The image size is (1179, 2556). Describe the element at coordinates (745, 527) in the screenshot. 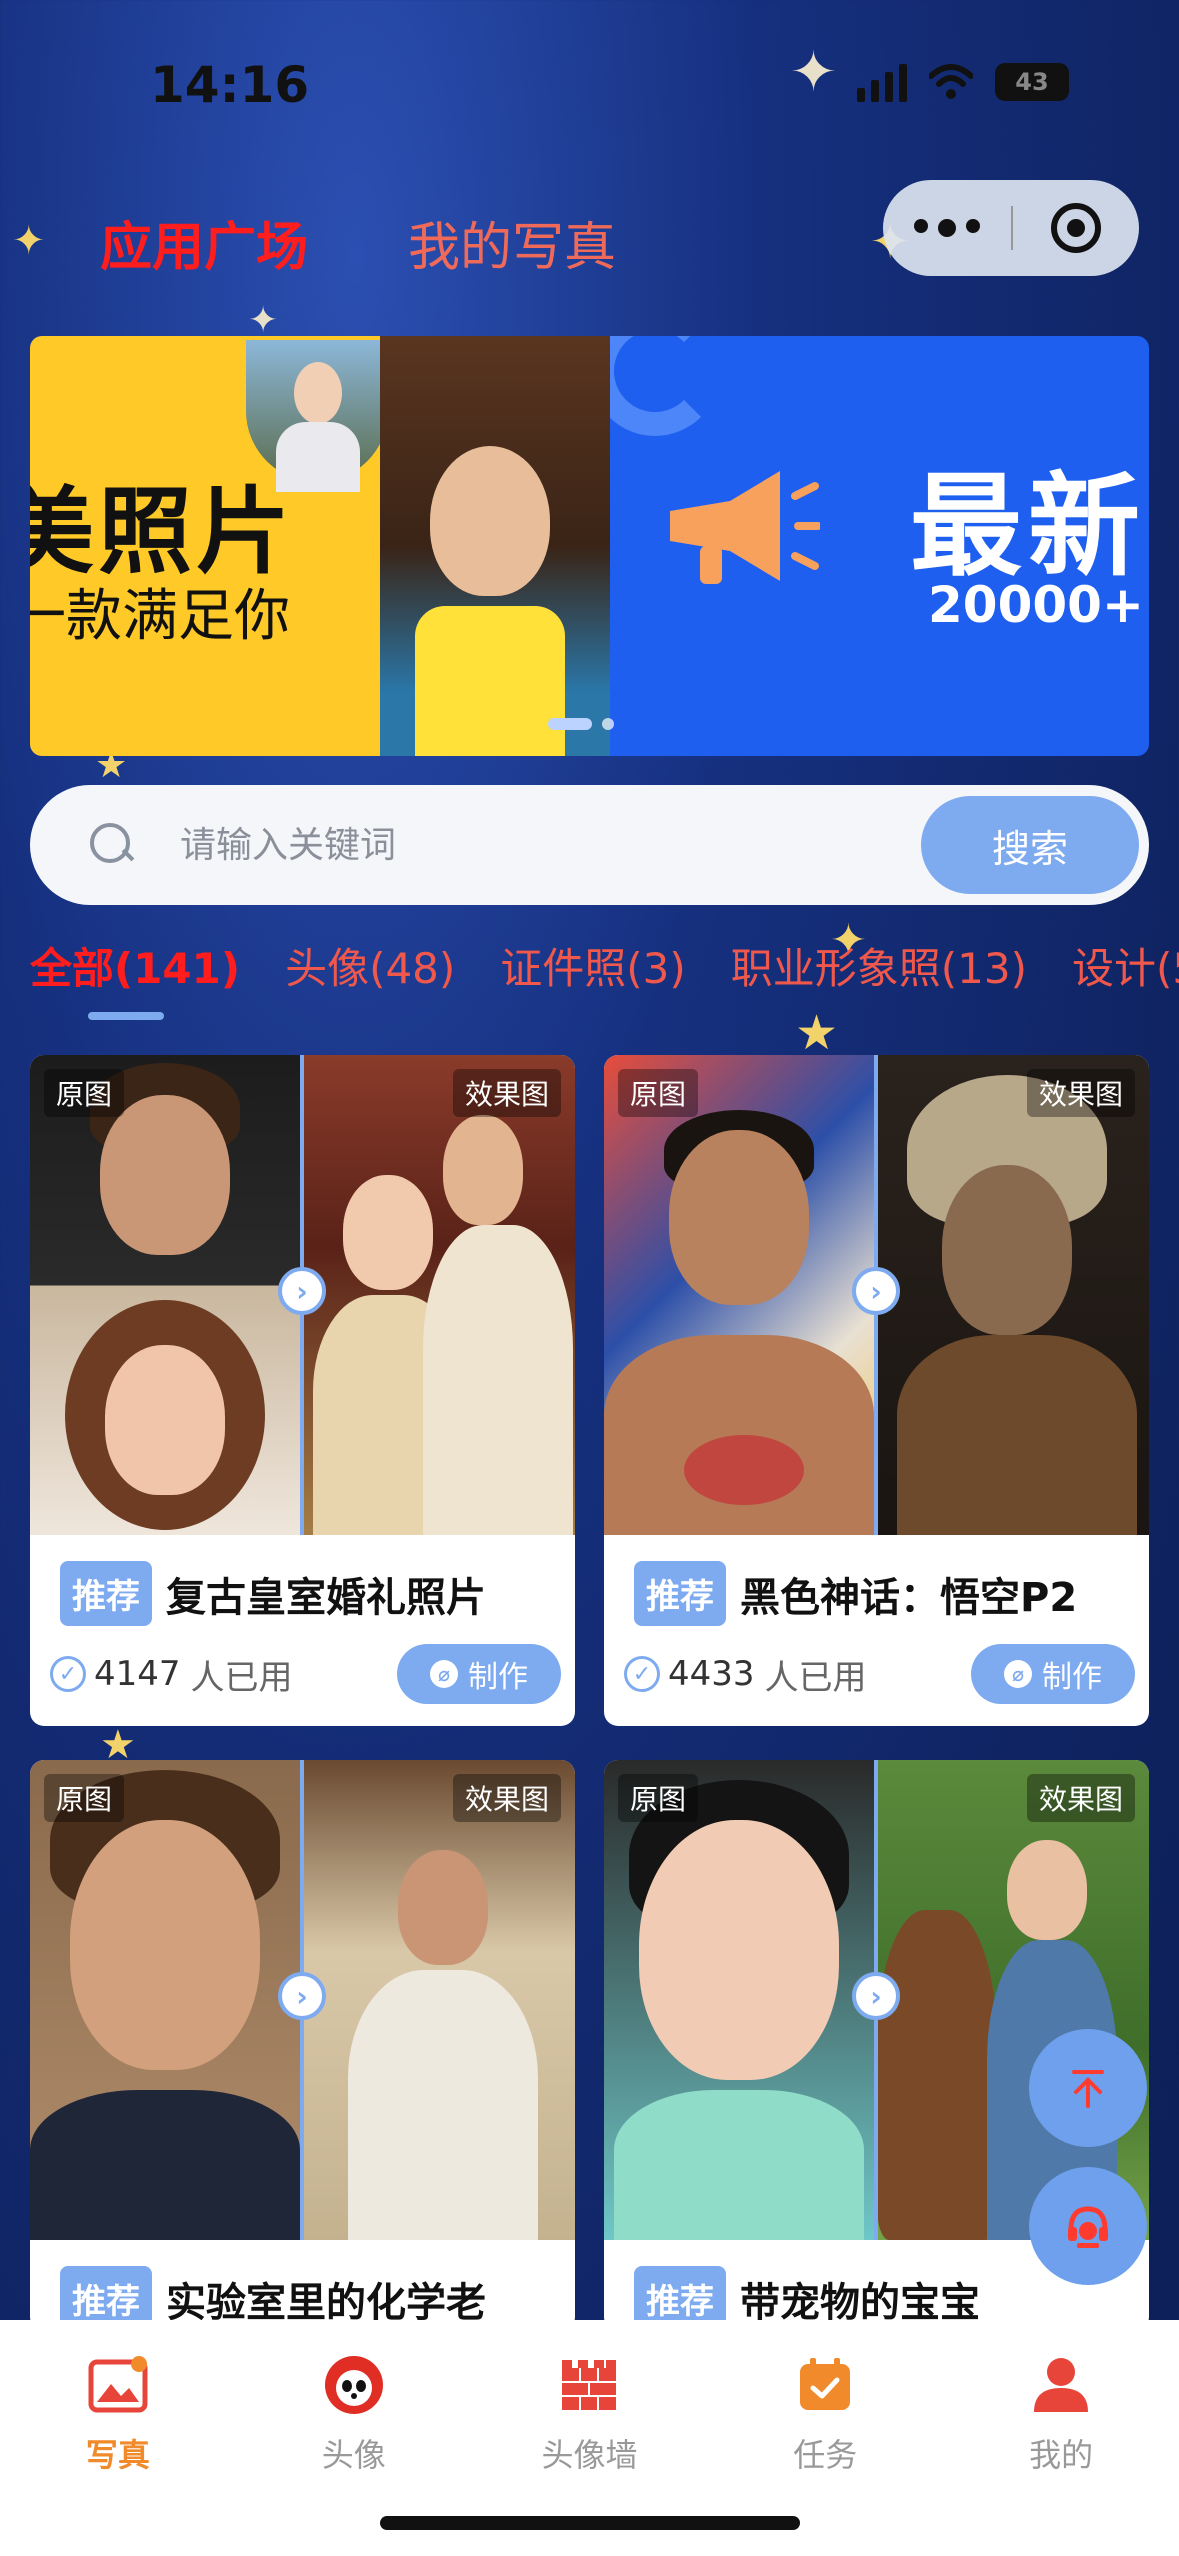

I see `megaphone-icon` at that location.